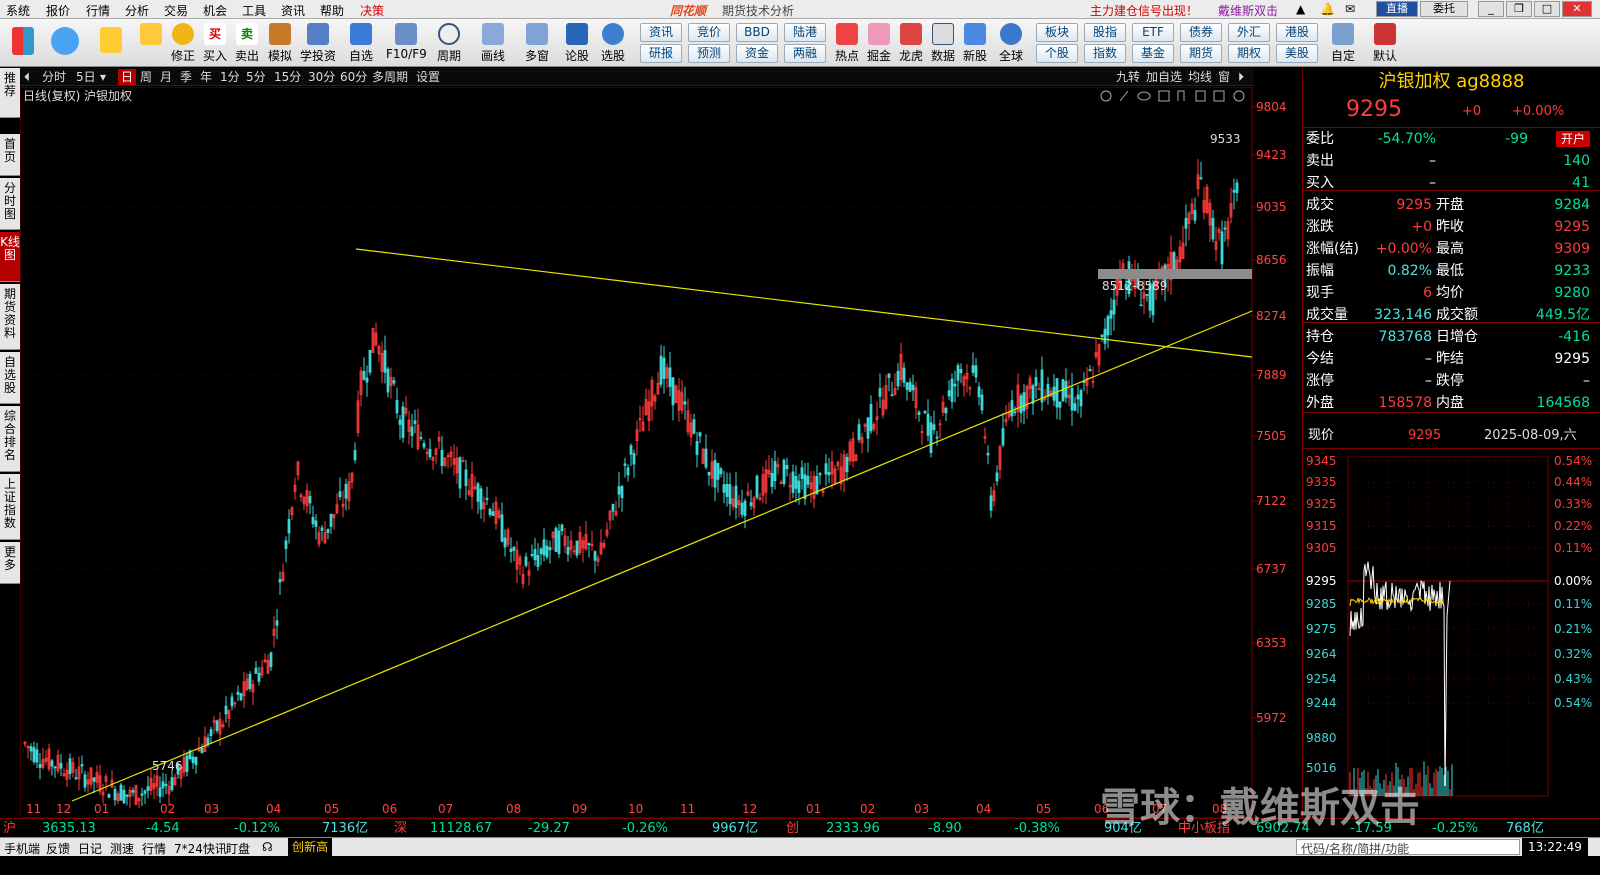 The height and width of the screenshot is (875, 1600). What do you see at coordinates (23, 43) in the screenshot?
I see `tb-windows` at bounding box center [23, 43].